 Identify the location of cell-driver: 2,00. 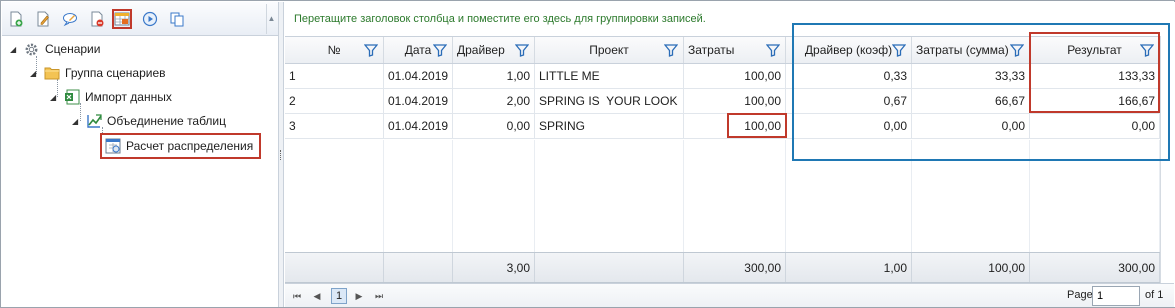
(494, 101).